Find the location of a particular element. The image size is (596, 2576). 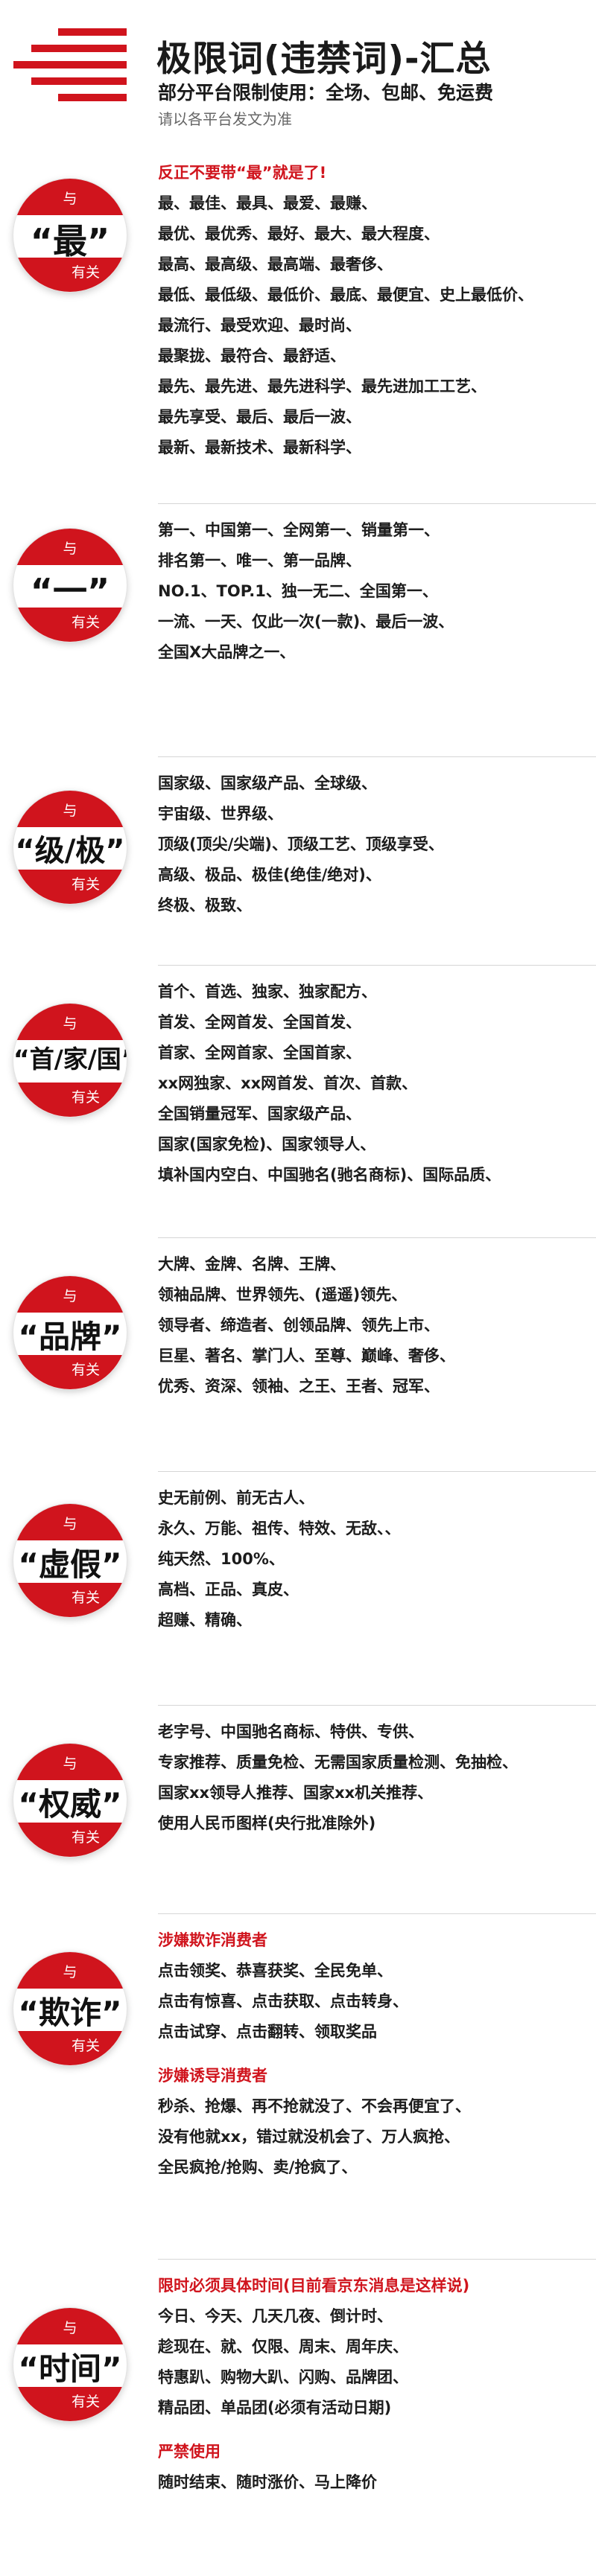

badge-keyword: “一” is located at coordinates (70, 591).